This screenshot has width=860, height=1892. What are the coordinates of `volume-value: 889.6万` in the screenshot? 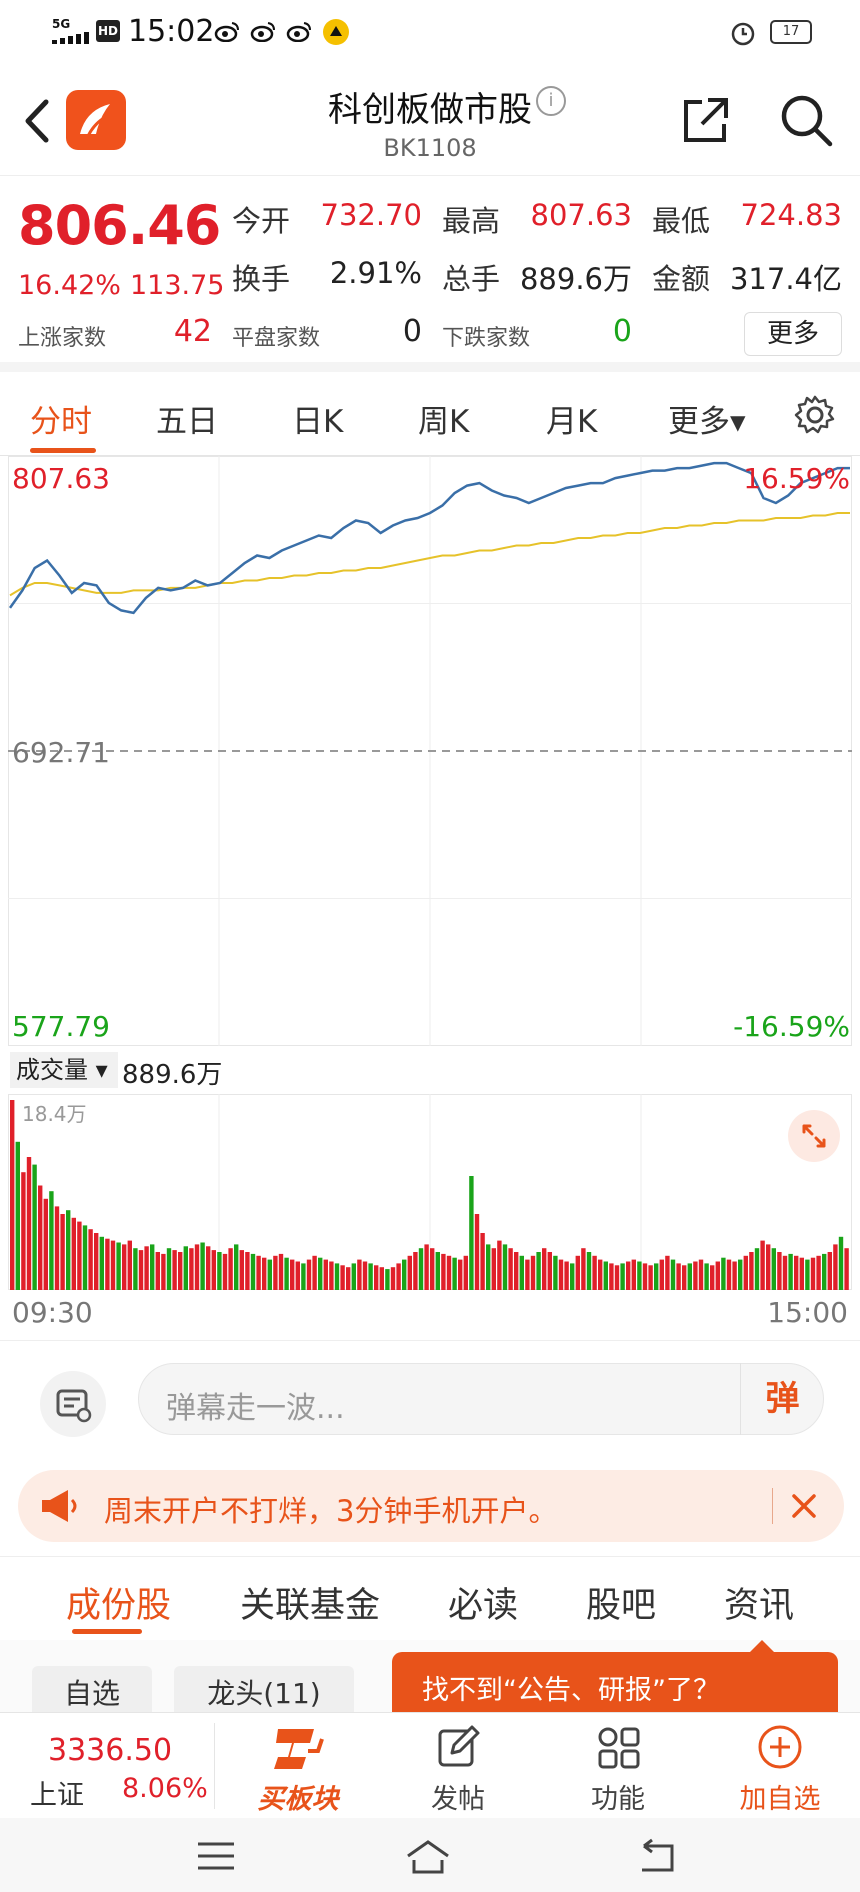 It's located at (575, 279).